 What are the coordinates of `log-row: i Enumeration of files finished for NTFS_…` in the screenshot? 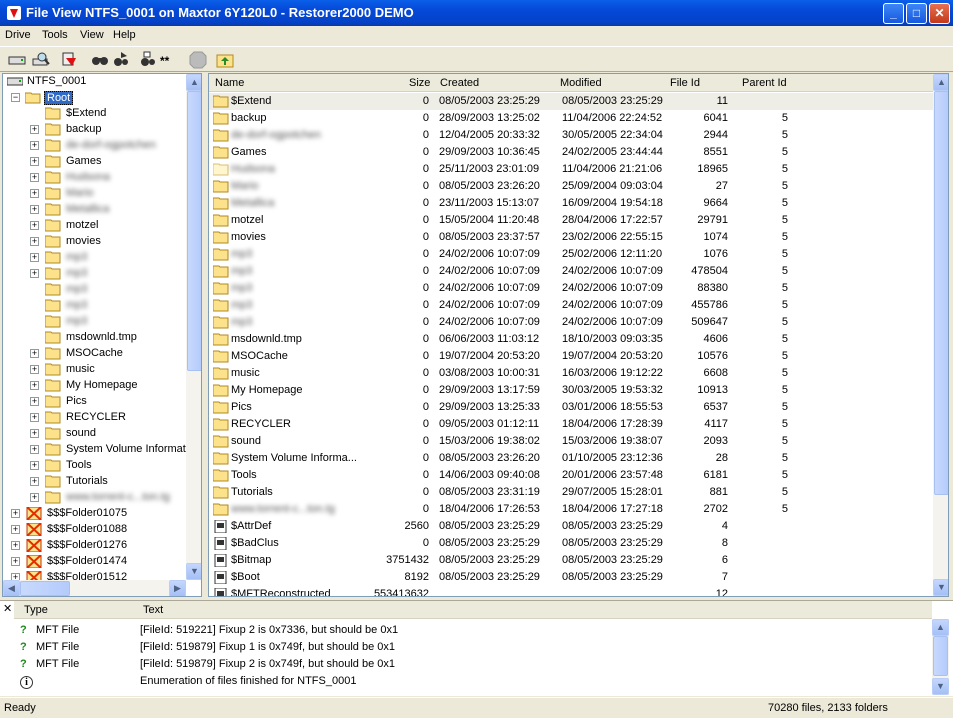 It's located at (465, 681).